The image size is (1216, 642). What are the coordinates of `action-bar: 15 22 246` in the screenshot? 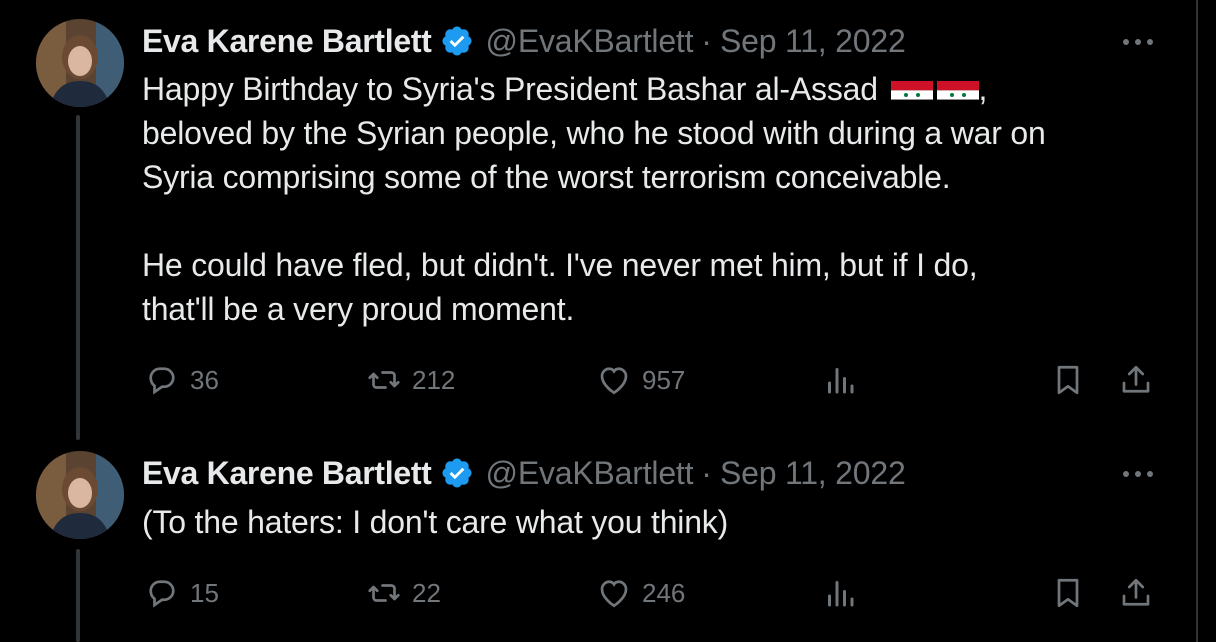 It's located at (652, 593).